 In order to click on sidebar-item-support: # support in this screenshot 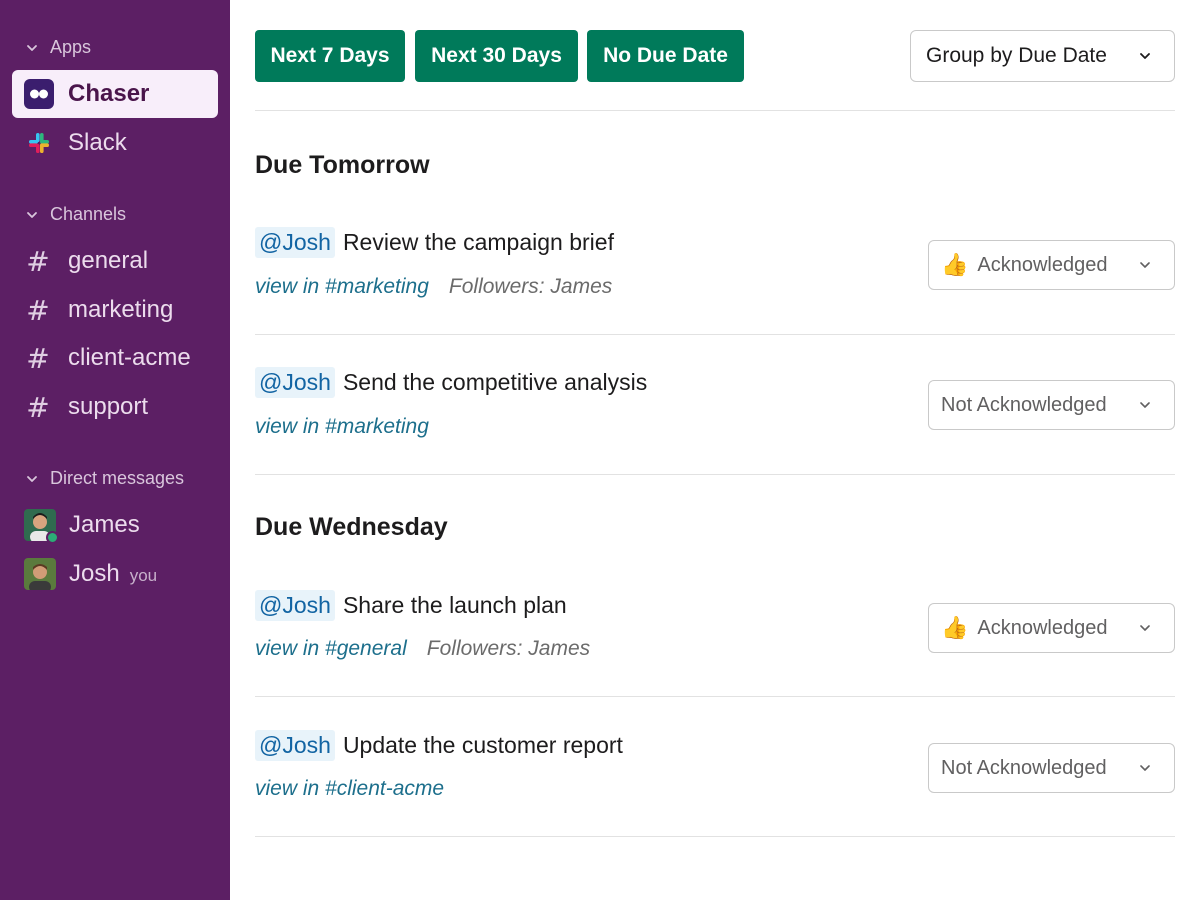, I will do `click(115, 407)`.